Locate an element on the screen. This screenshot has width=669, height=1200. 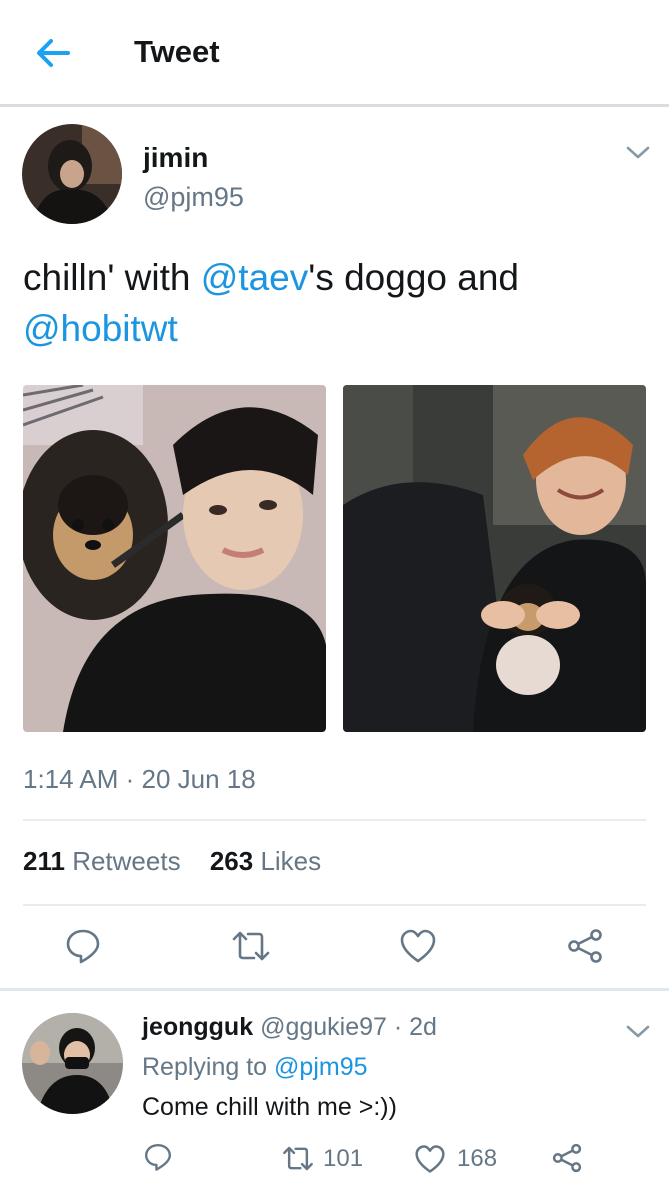
author-handle: @pjm95 is located at coordinates (193, 197).